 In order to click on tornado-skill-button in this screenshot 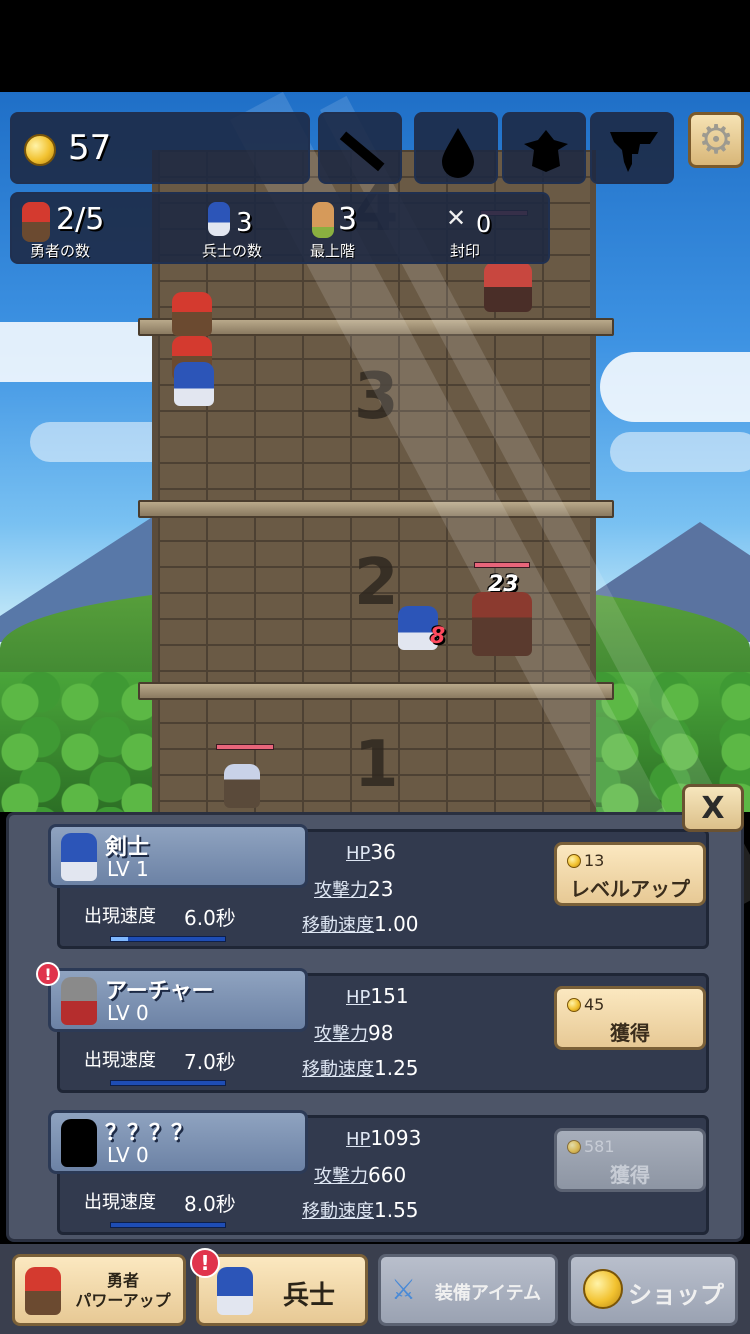, I will do `click(632, 148)`.